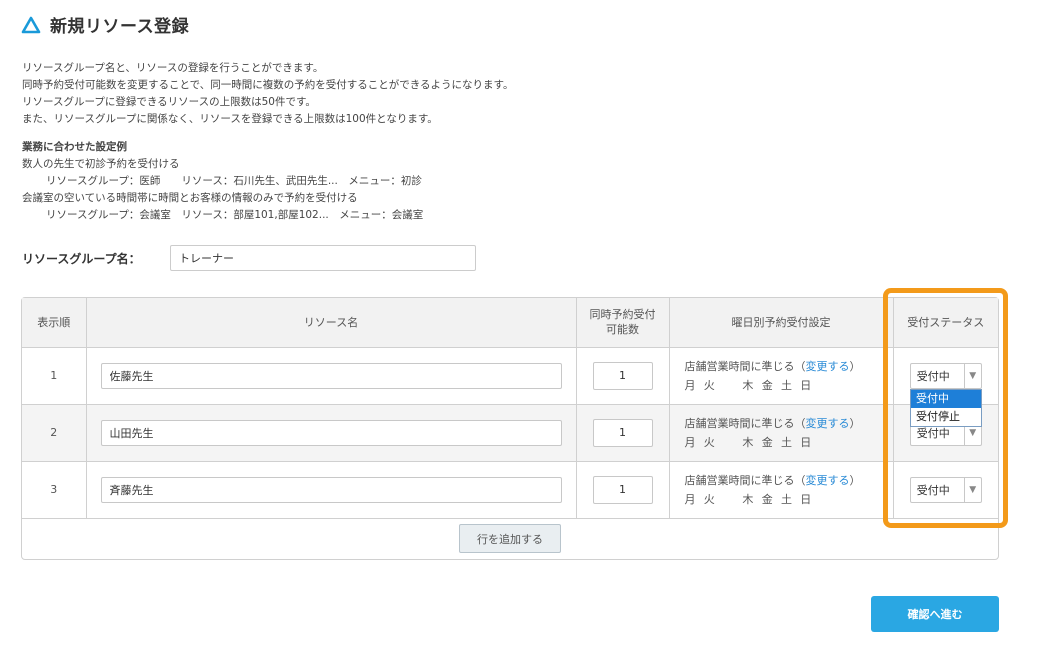  What do you see at coordinates (54, 433) in the screenshot?
I see `row-order: 2` at bounding box center [54, 433].